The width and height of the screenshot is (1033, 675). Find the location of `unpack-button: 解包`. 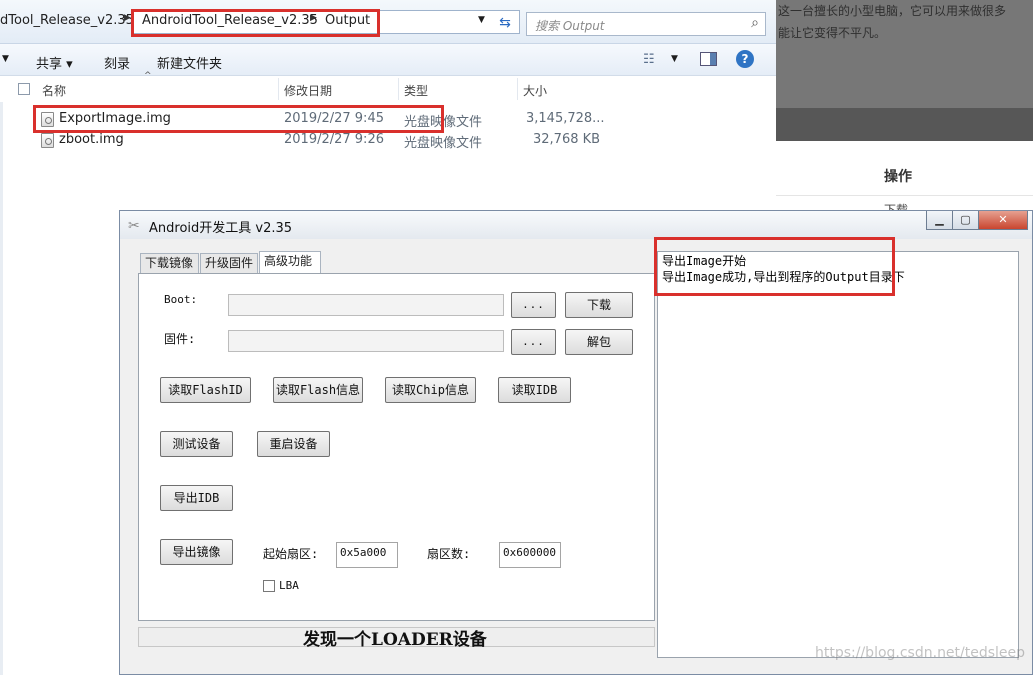

unpack-button: 解包 is located at coordinates (599, 342).